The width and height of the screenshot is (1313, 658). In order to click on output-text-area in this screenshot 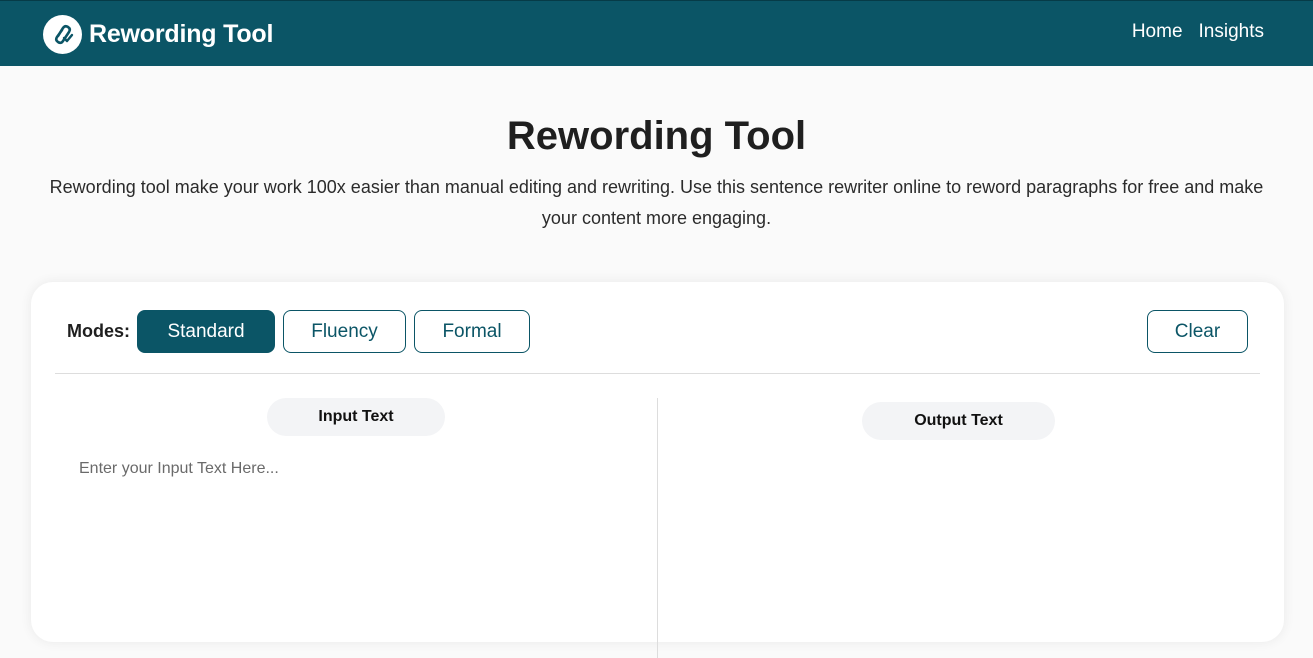, I will do `click(971, 542)`.